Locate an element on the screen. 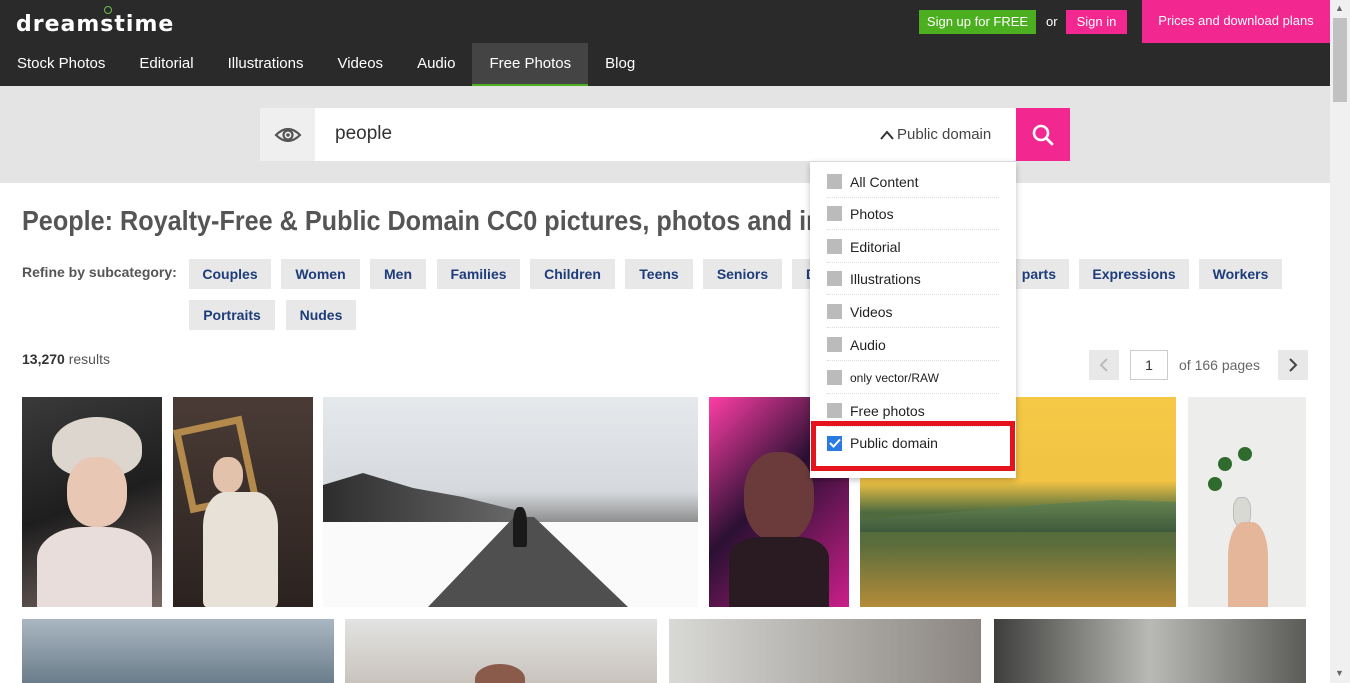 The width and height of the screenshot is (1350, 683). tag-portraits: Portraits is located at coordinates (232, 315).